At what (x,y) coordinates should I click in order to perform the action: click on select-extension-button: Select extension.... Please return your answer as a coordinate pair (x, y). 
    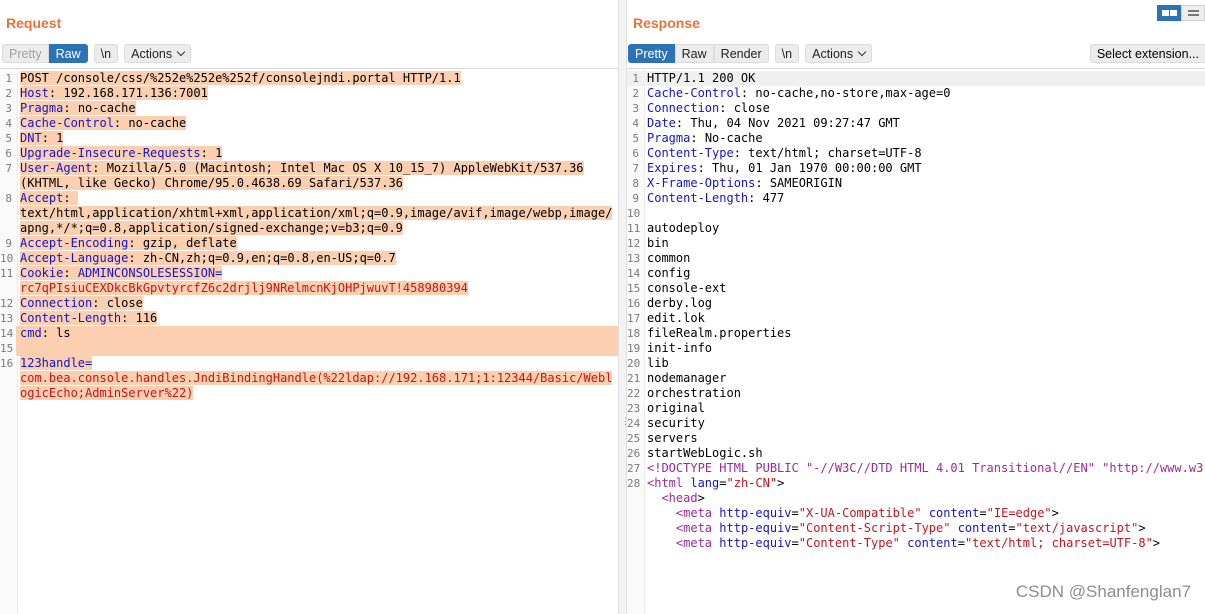
    Looking at the image, I should click on (1147, 53).